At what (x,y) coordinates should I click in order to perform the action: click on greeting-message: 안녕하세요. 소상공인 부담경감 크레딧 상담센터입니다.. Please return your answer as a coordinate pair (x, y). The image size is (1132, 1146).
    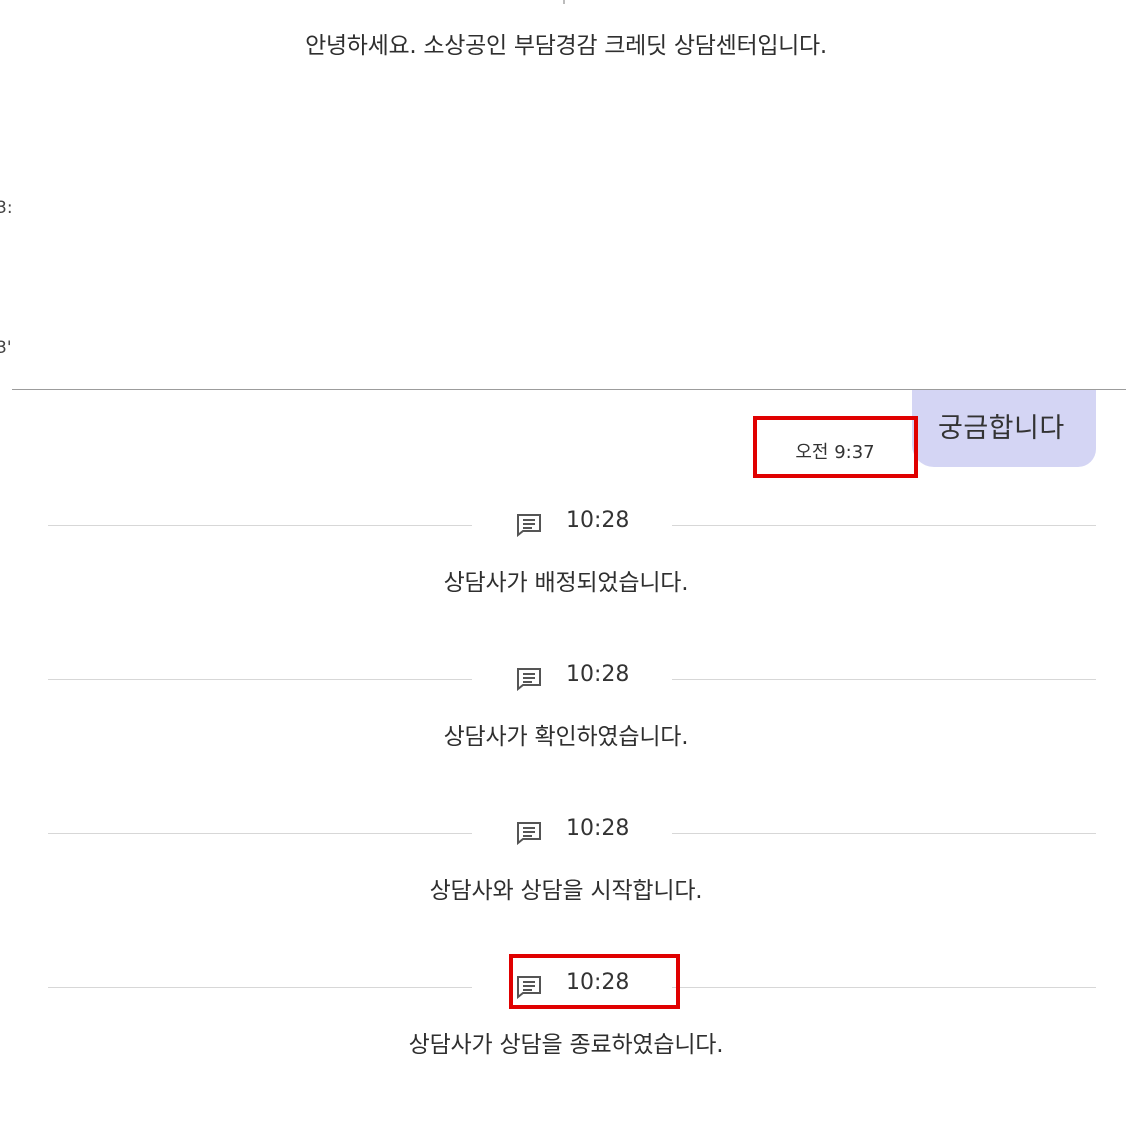
    Looking at the image, I should click on (566, 46).